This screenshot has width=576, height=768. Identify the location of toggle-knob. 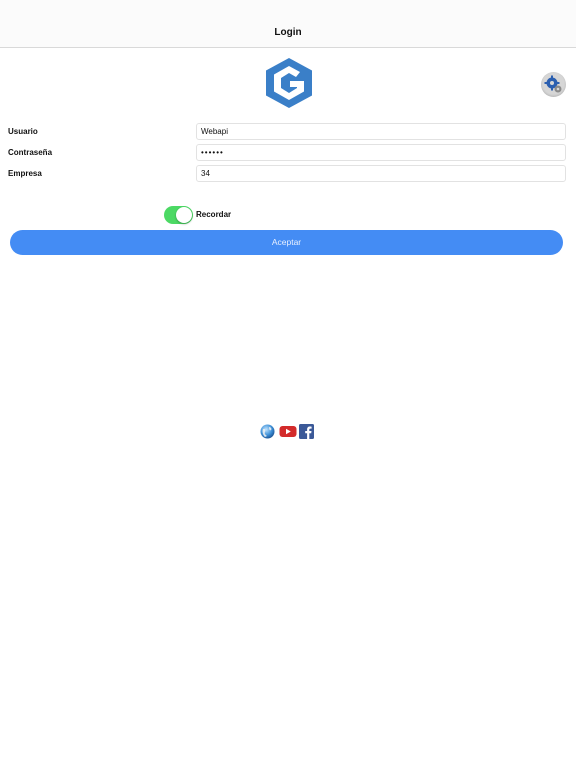
(184, 215).